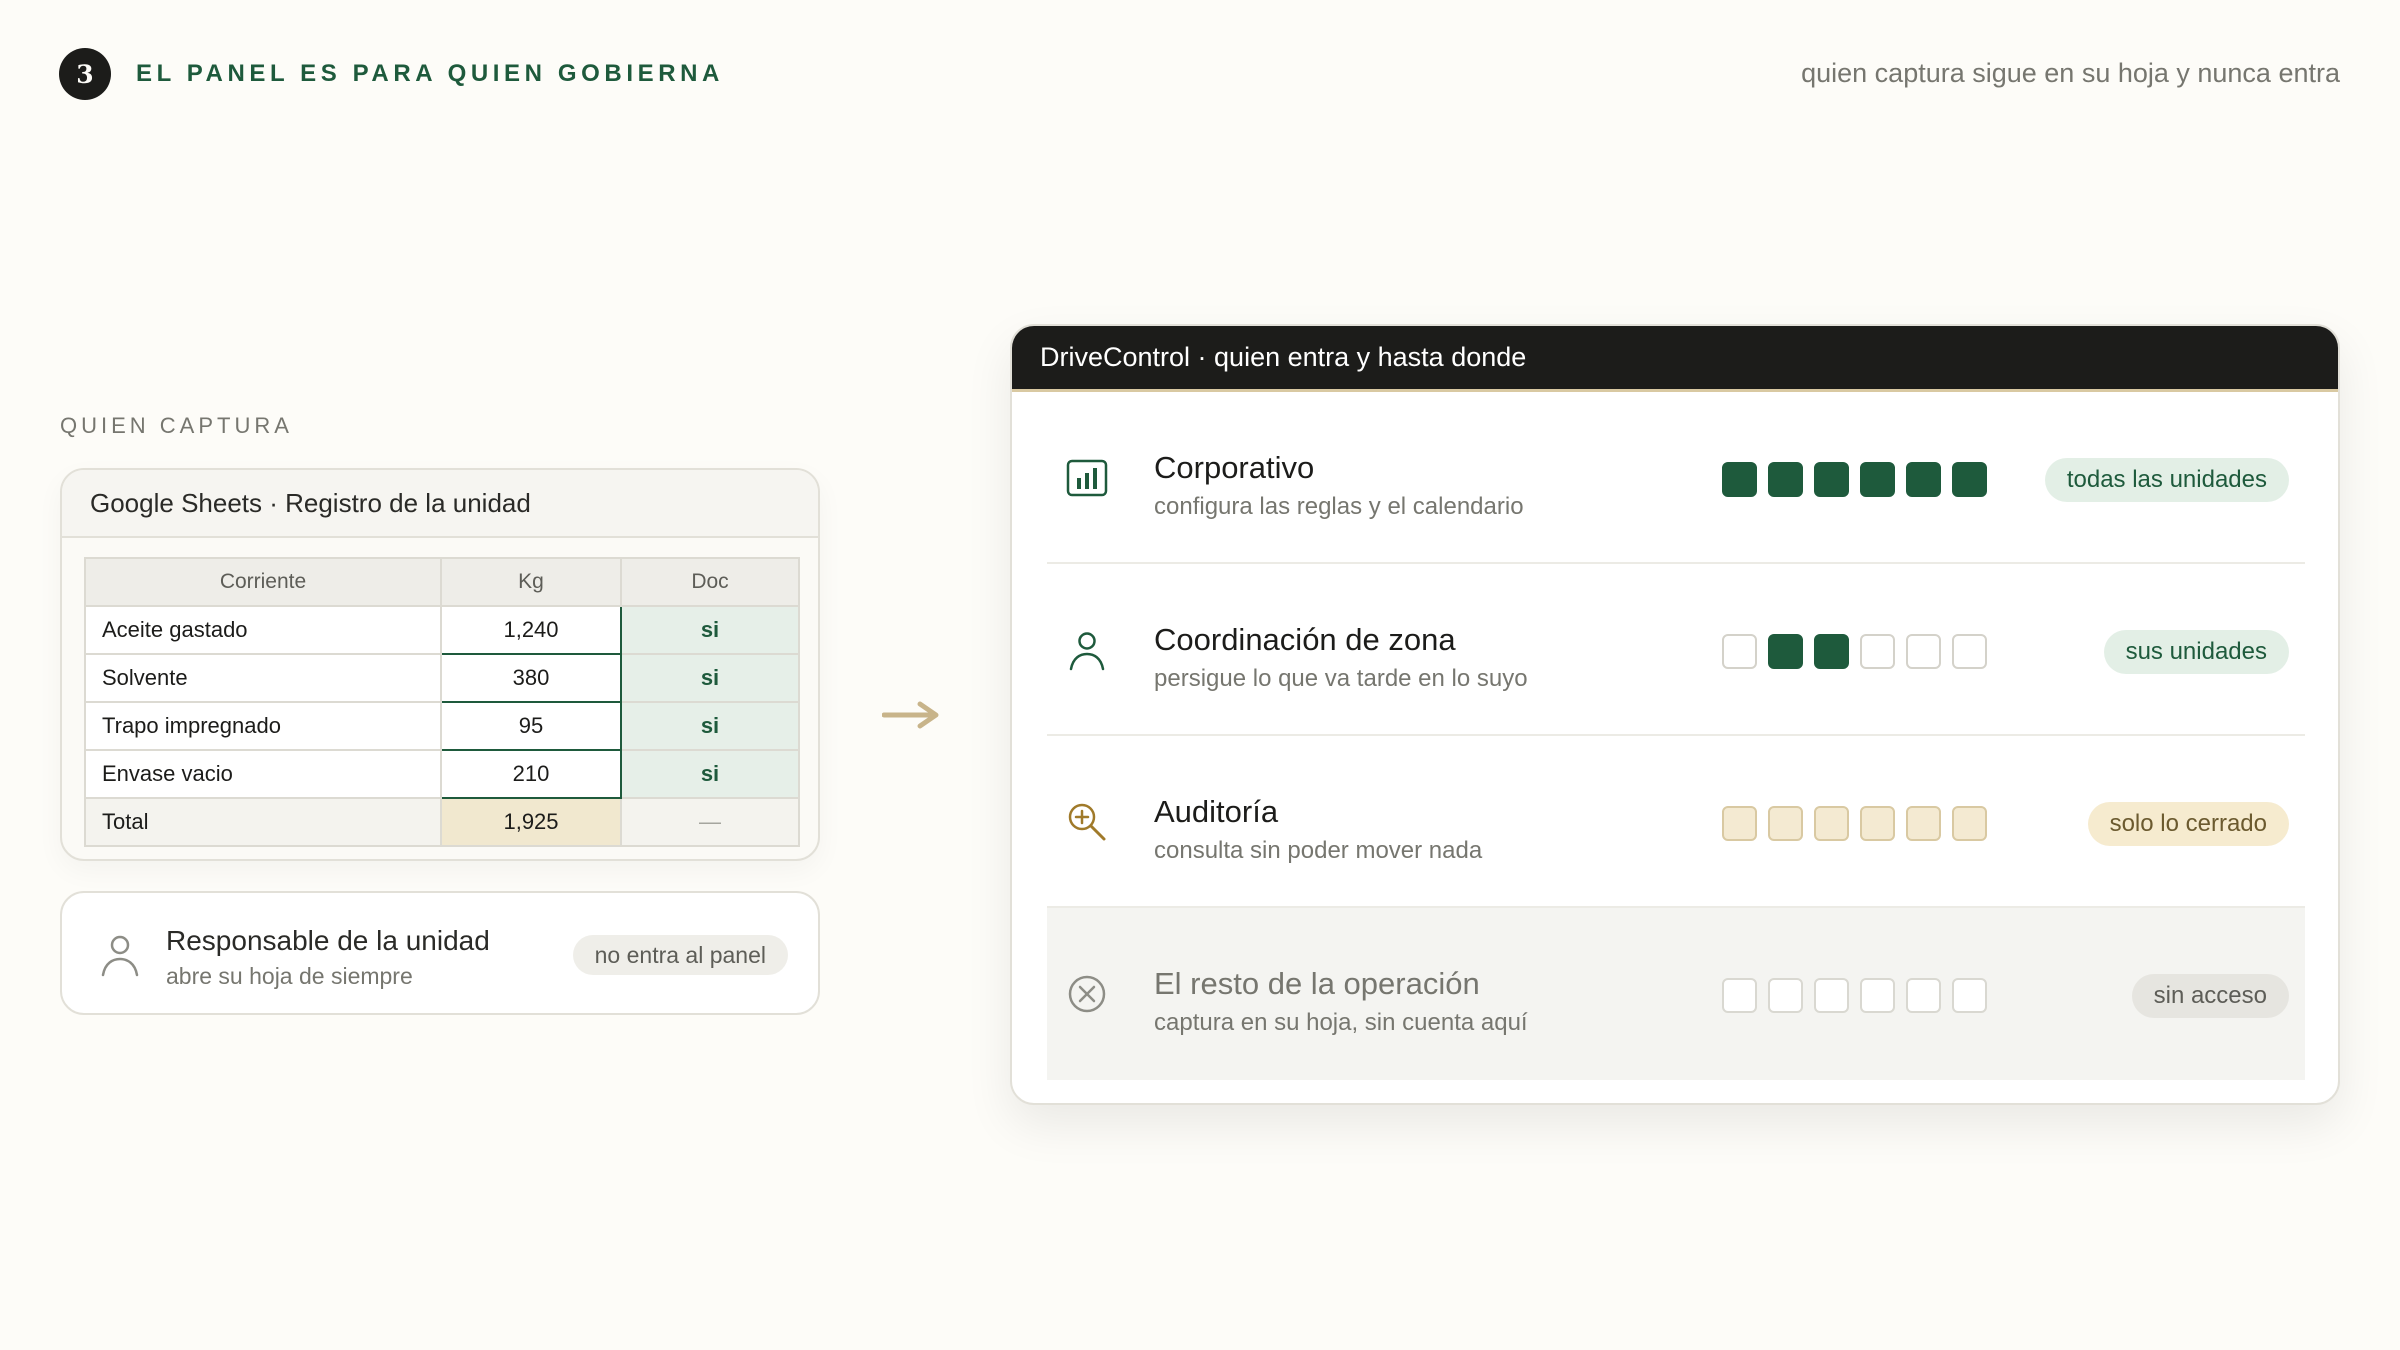 The width and height of the screenshot is (2400, 1350). Describe the element at coordinates (1216, 811) in the screenshot. I see `role-title: Auditoría` at that location.